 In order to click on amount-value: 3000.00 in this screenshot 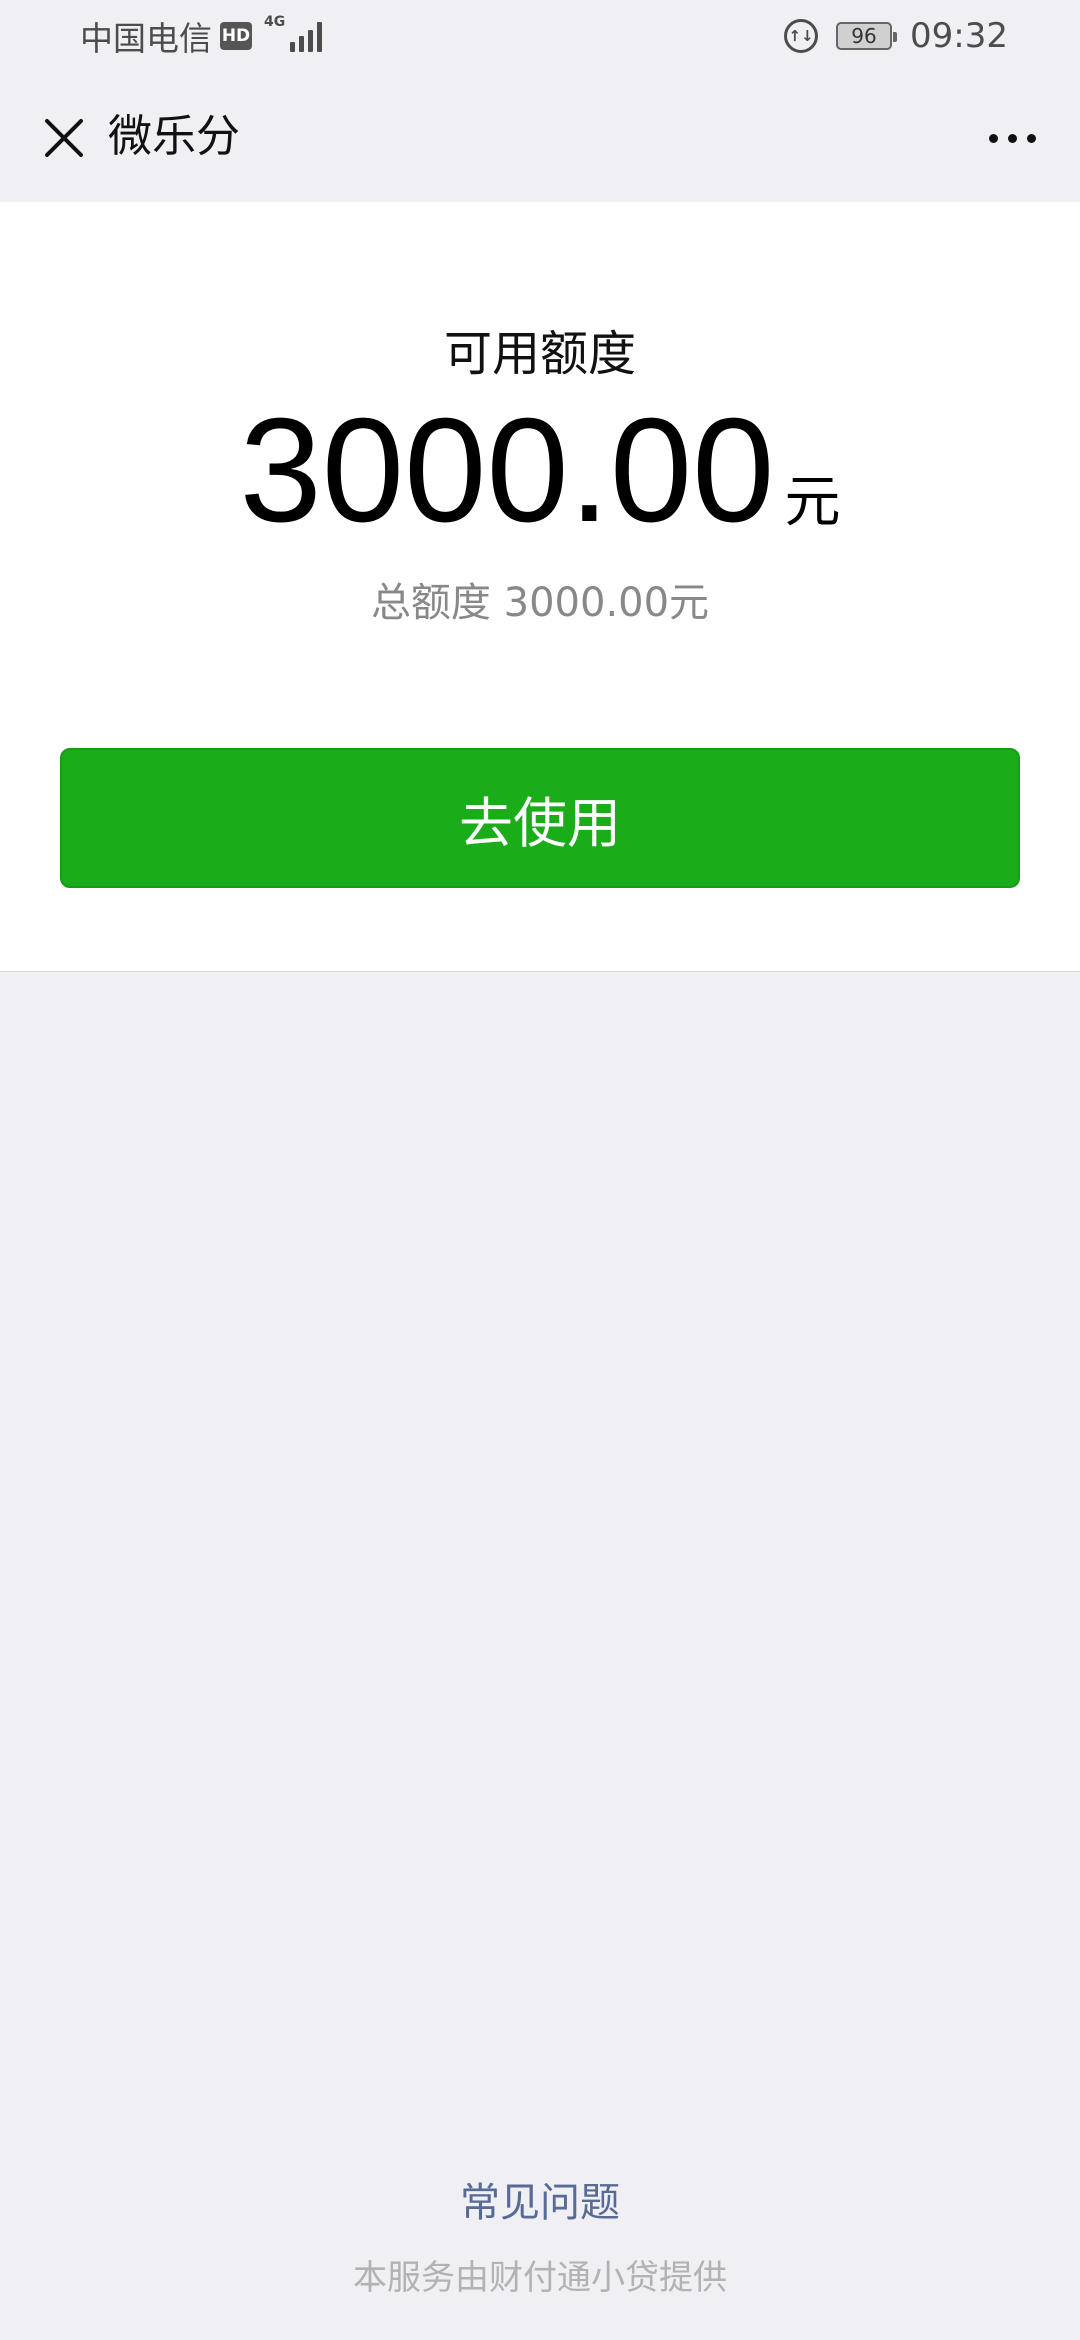, I will do `click(507, 470)`.